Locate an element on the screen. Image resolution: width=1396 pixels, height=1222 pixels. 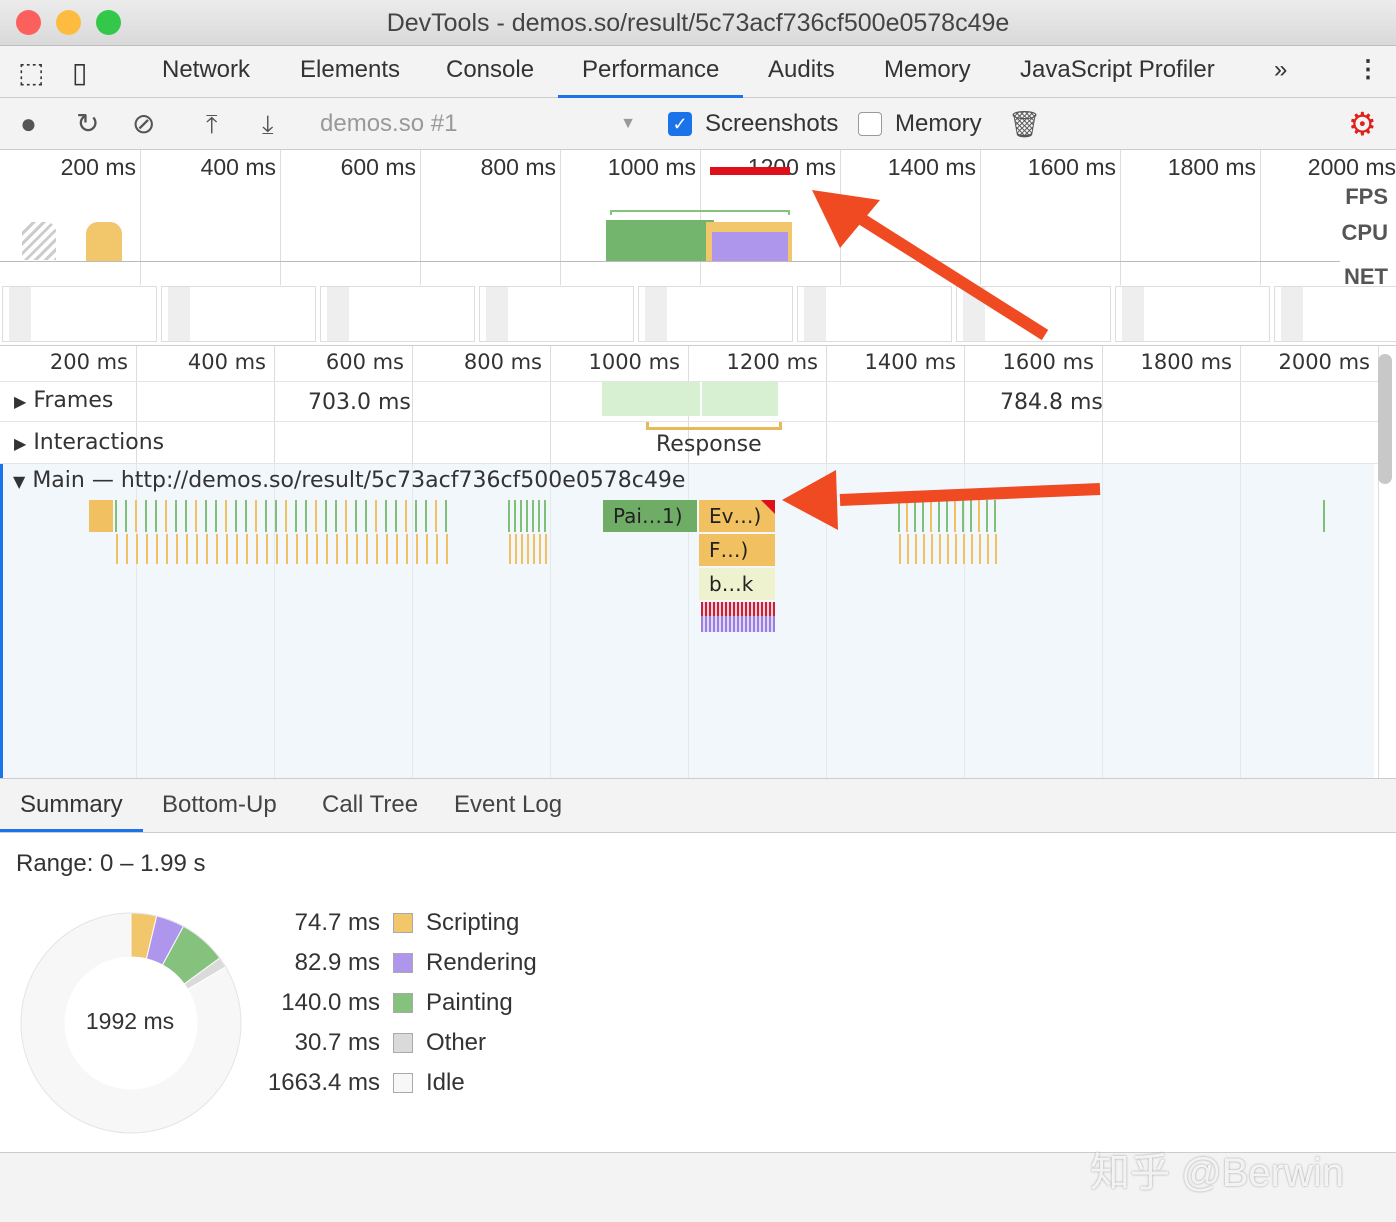
legend-label: Idle is located at coordinates (445, 1082).